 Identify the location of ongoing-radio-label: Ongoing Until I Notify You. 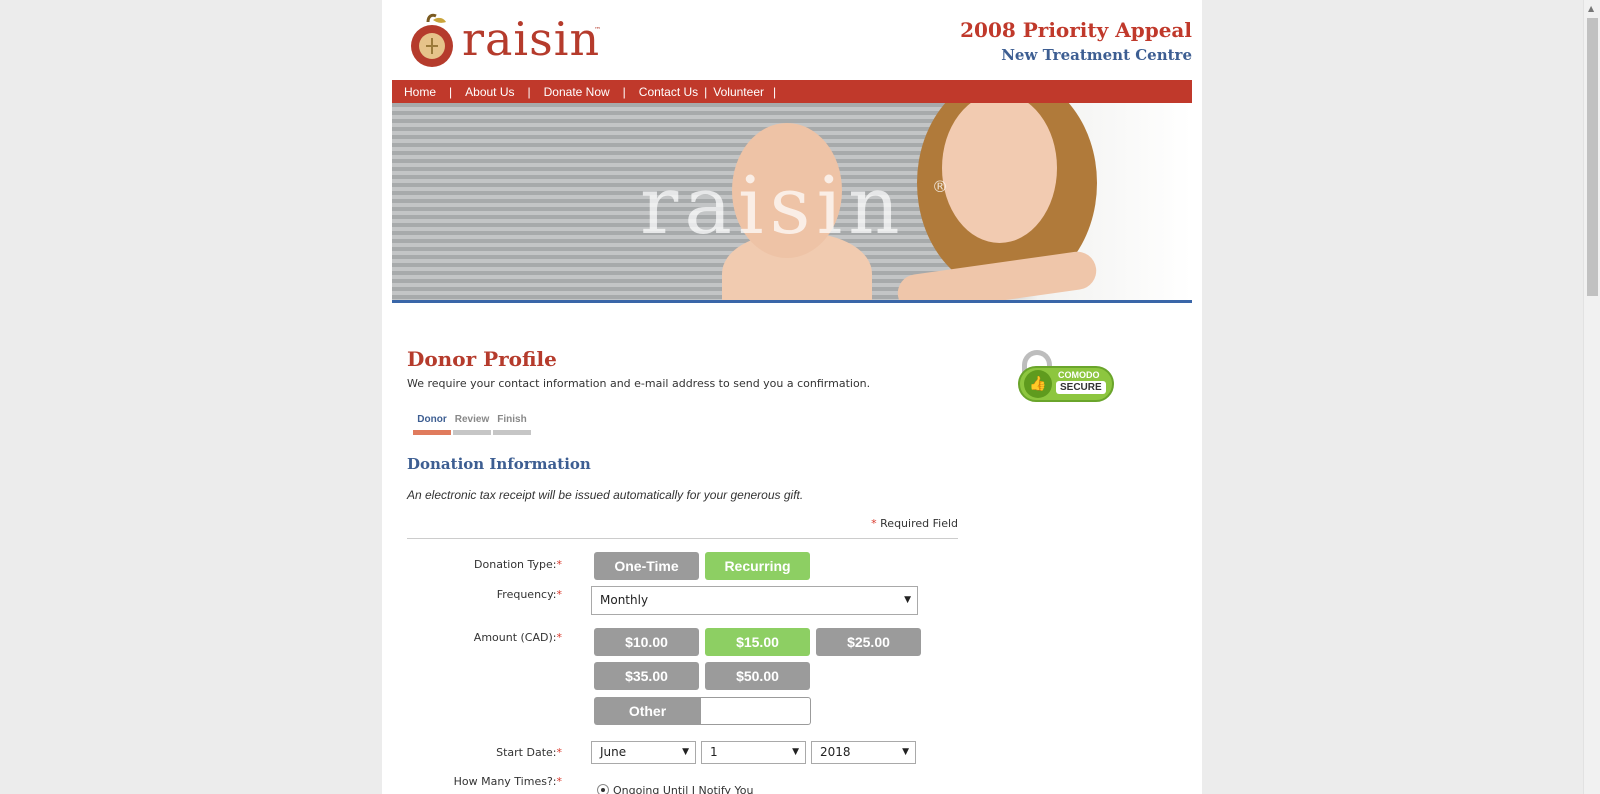
(683, 789).